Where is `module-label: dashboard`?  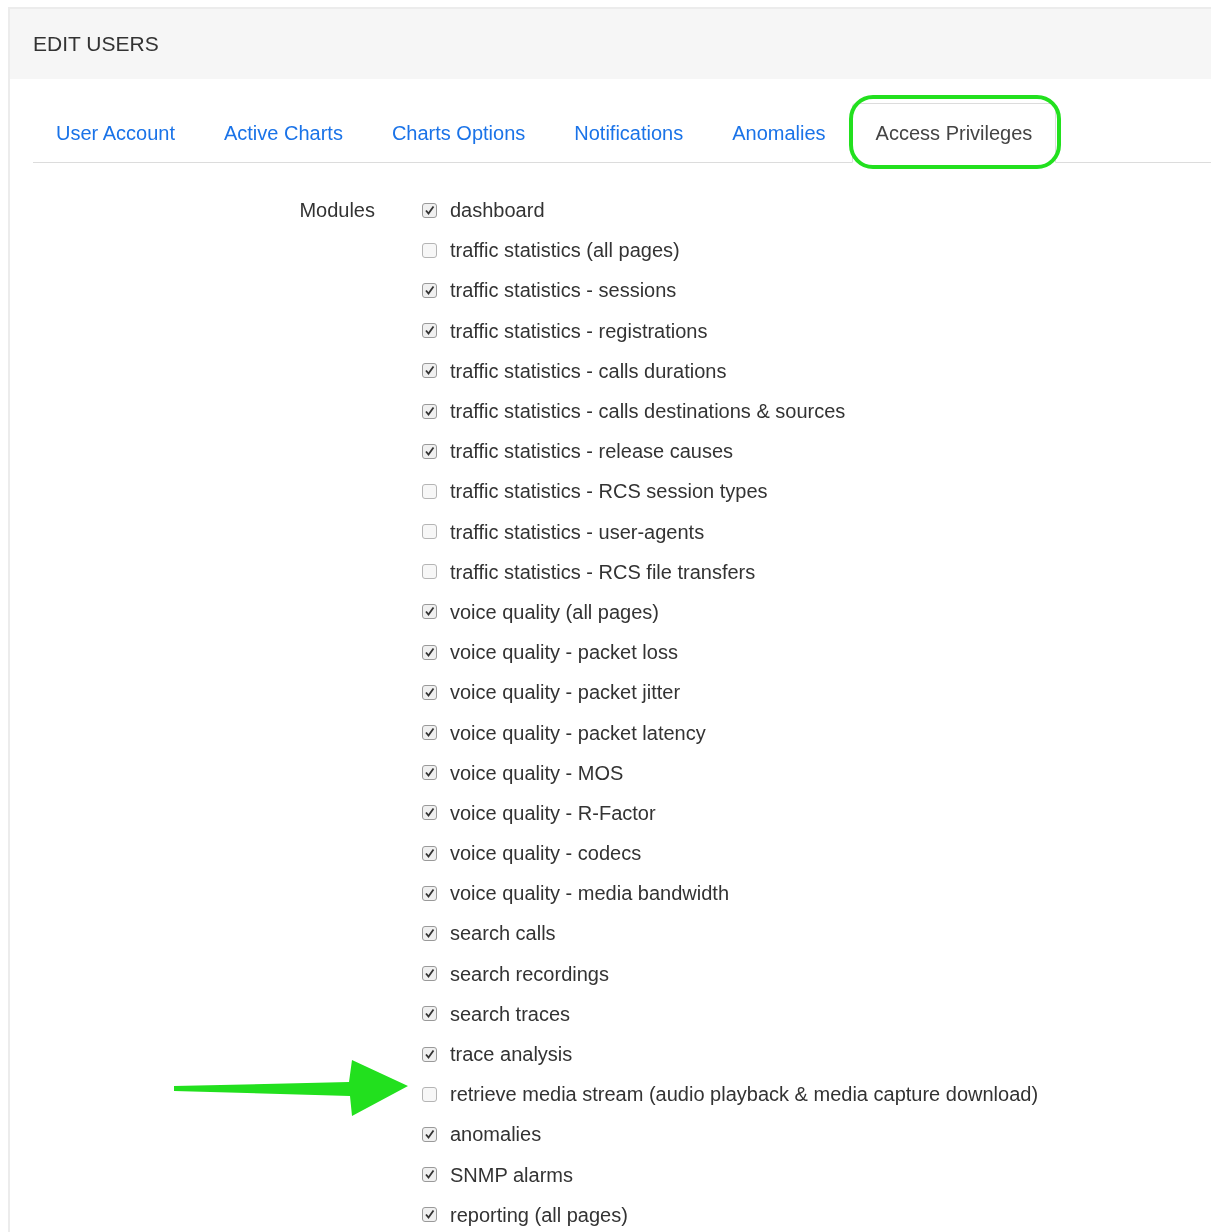
module-label: dashboard is located at coordinates (497, 211).